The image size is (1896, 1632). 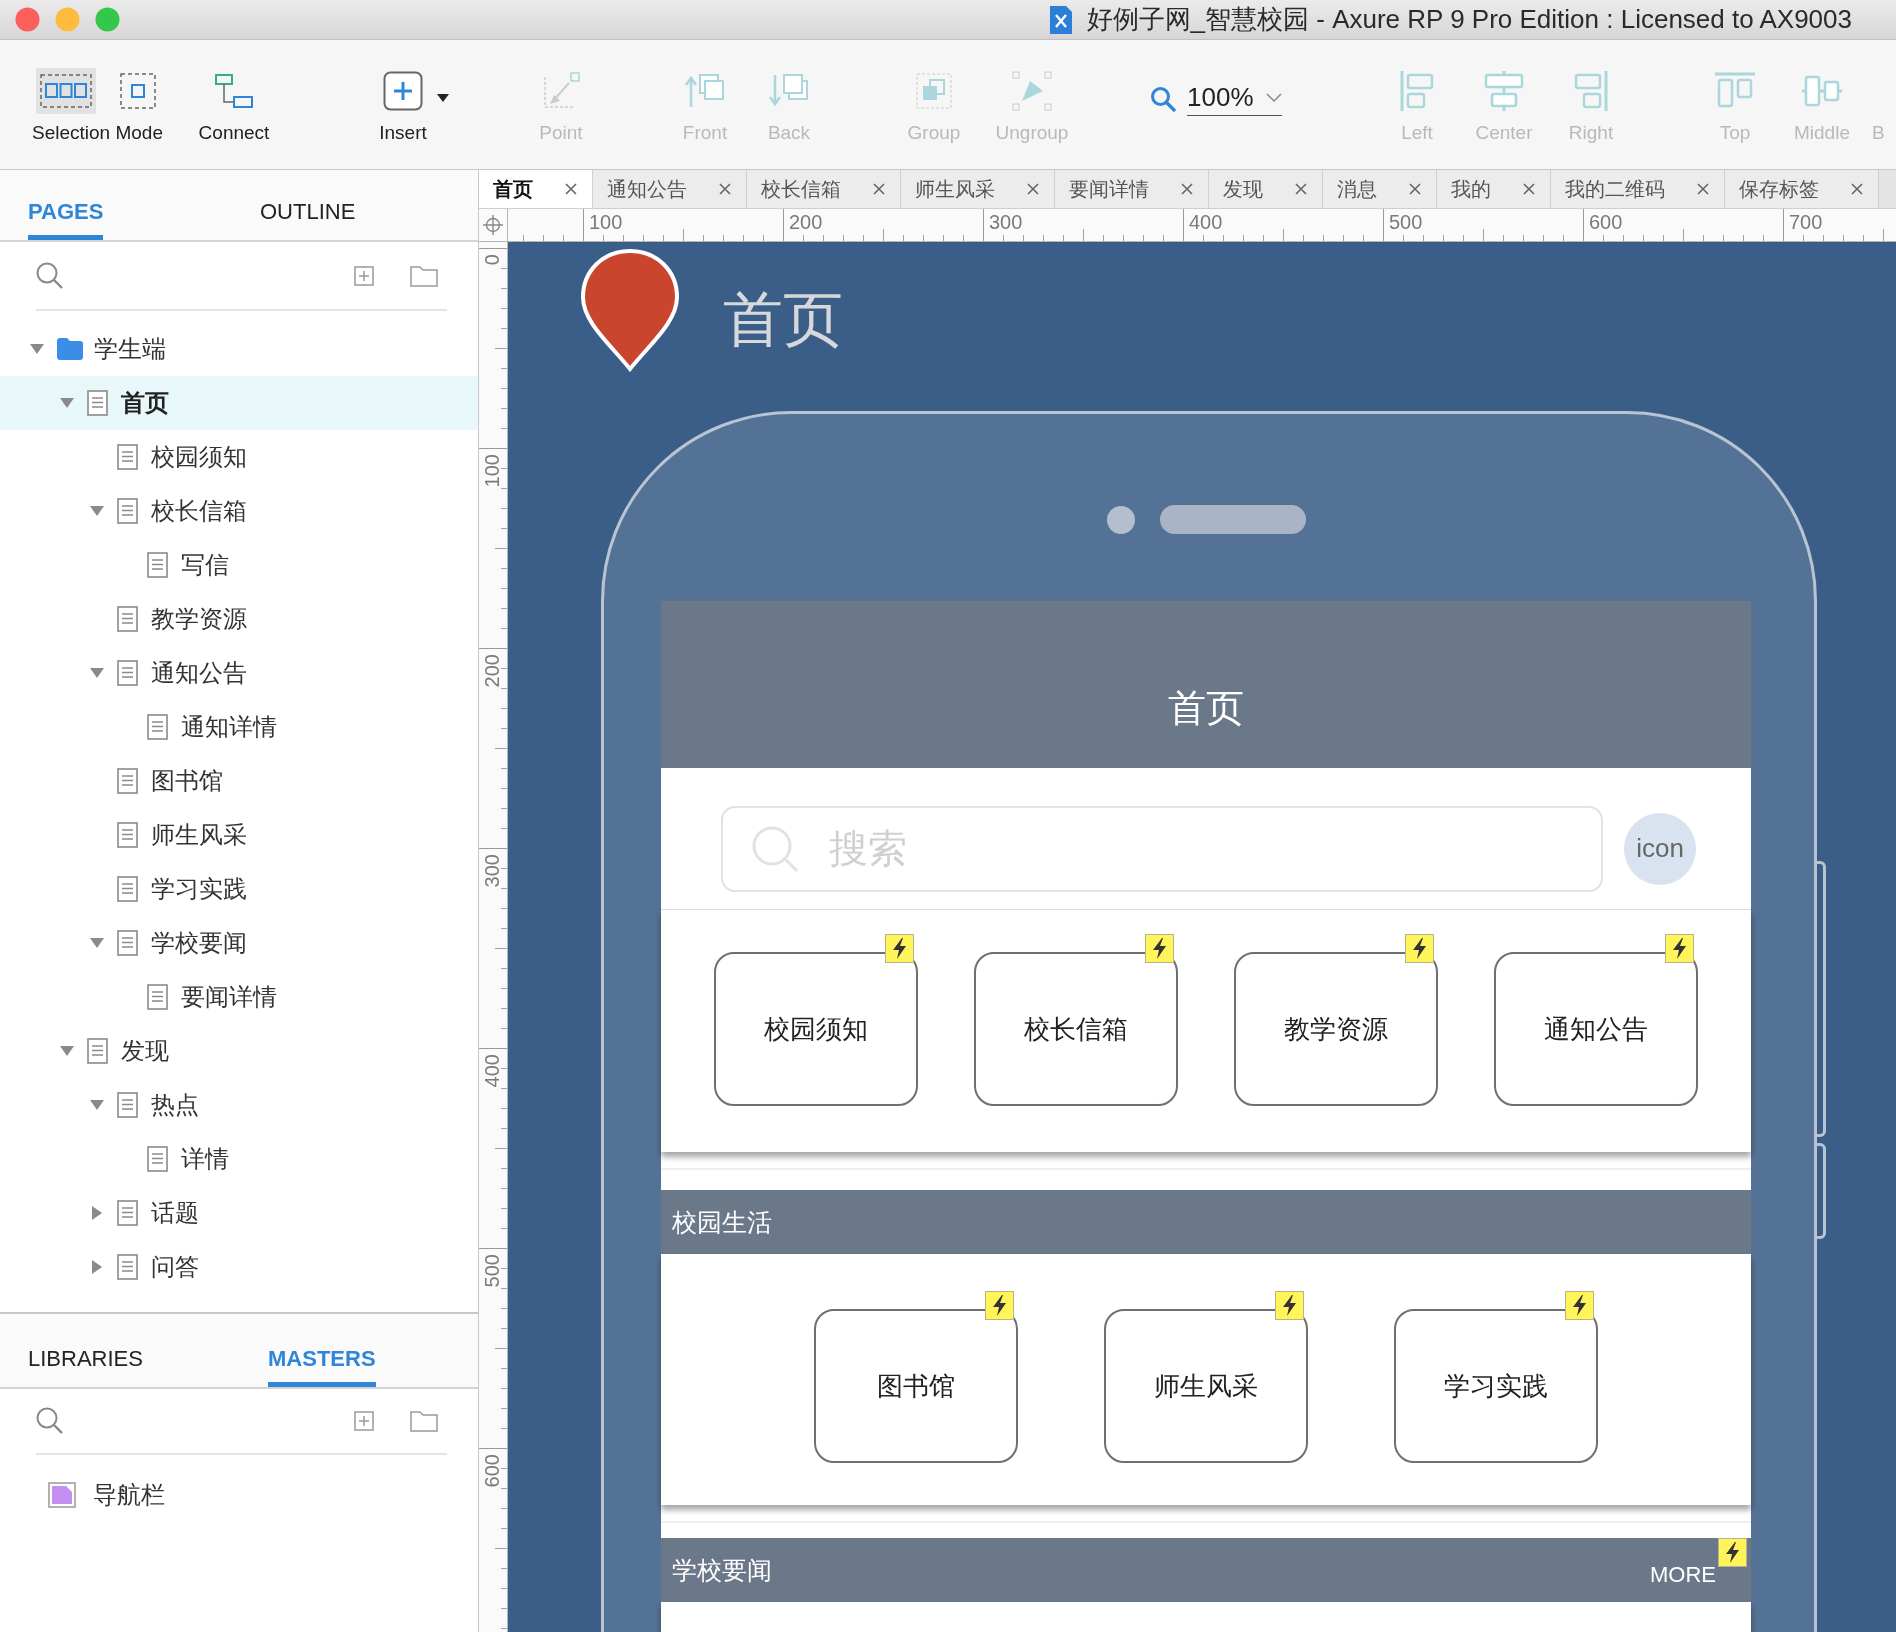 What do you see at coordinates (1496, 1386) in the screenshot?
I see `menu-tile: 学习实践` at bounding box center [1496, 1386].